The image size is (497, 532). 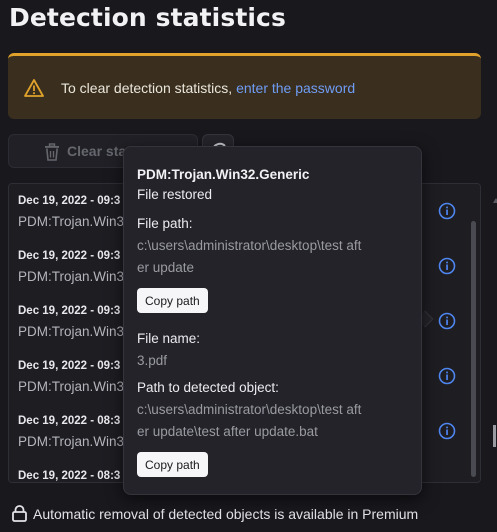 I want to click on object-path-label: Path to detected object:, so click(x=208, y=387).